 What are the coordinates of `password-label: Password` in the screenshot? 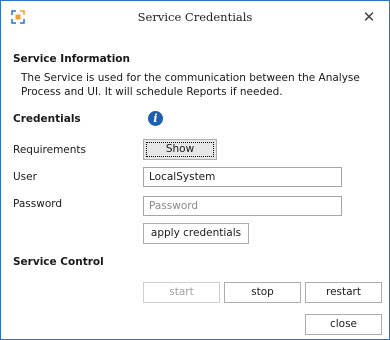 It's located at (38, 204).